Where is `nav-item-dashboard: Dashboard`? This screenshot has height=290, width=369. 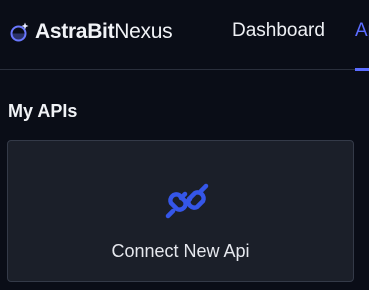
nav-item-dashboard: Dashboard is located at coordinates (278, 31).